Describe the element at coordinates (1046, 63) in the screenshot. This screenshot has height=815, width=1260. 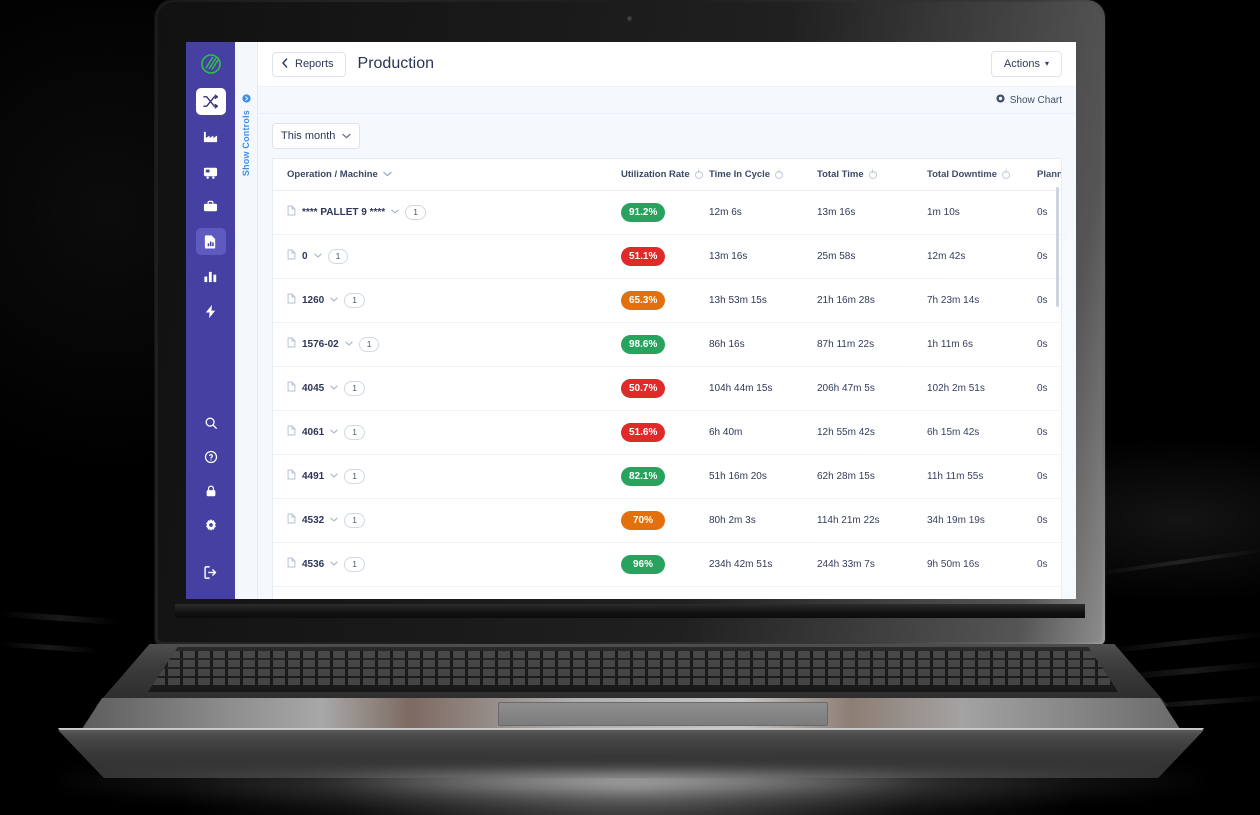
I see `chevron-down-icon: ▾` at that location.